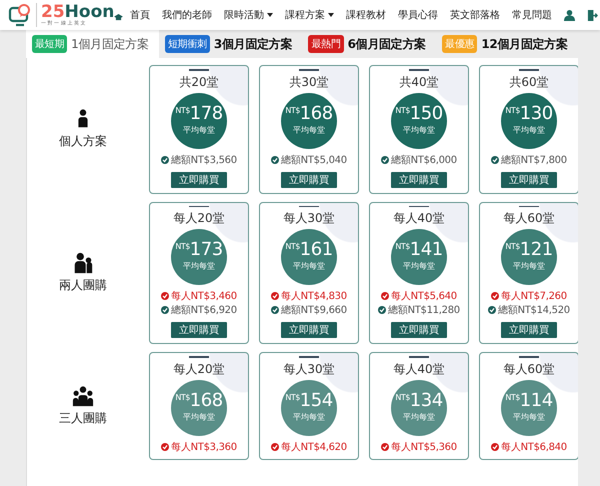 This screenshot has height=486, width=600. Describe the element at coordinates (570, 15) in the screenshot. I see `user-icon` at that location.